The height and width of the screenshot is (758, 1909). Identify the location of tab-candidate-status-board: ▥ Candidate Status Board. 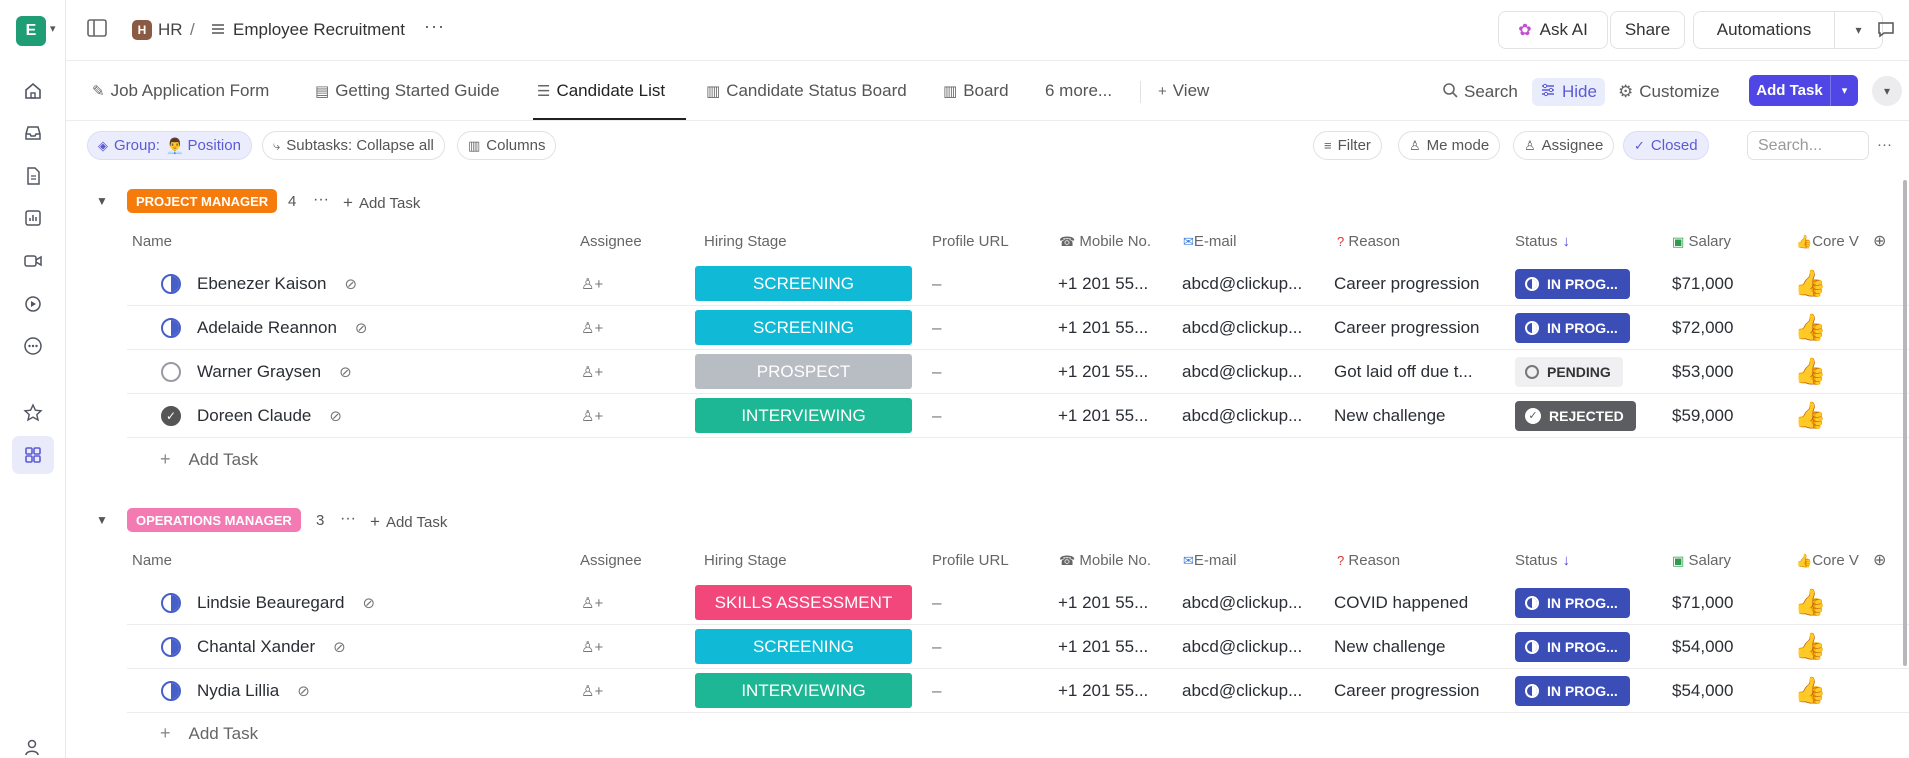
(806, 91).